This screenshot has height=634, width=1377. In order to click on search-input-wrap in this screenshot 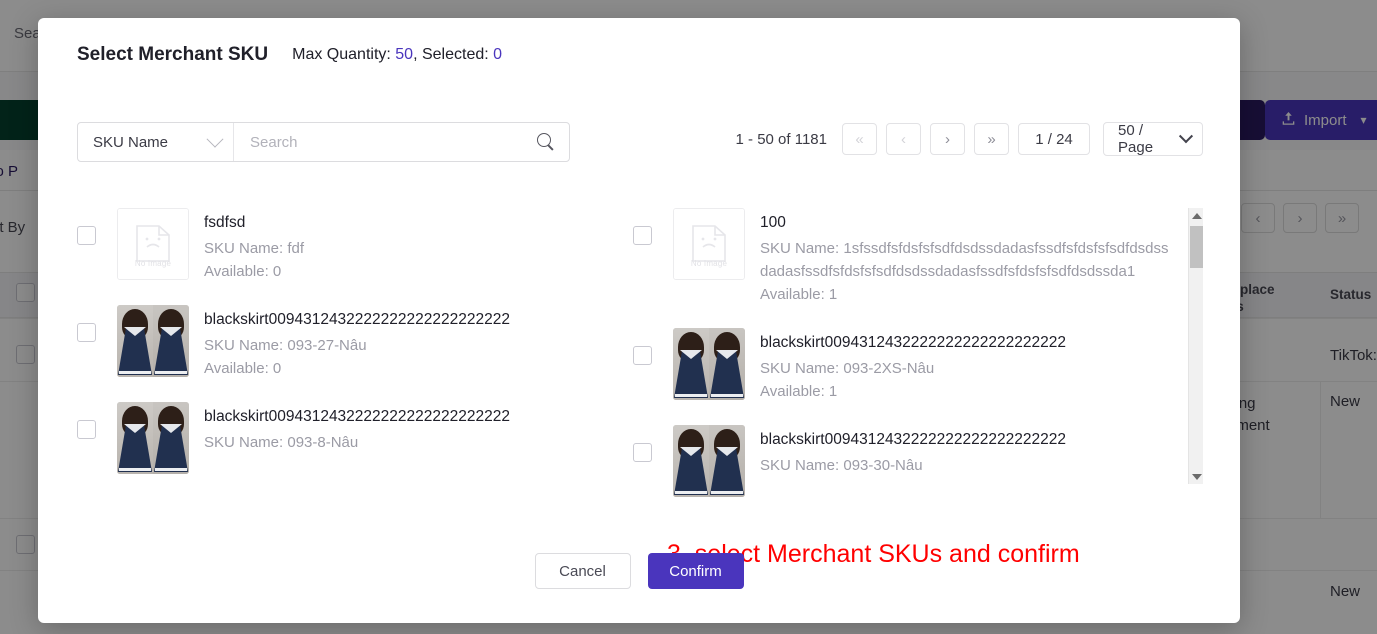, I will do `click(401, 142)`.